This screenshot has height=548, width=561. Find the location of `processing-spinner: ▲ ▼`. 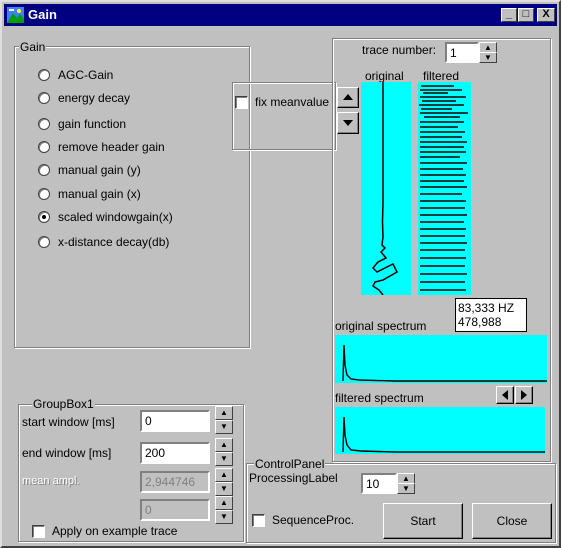

processing-spinner: ▲ ▼ is located at coordinates (406, 483).